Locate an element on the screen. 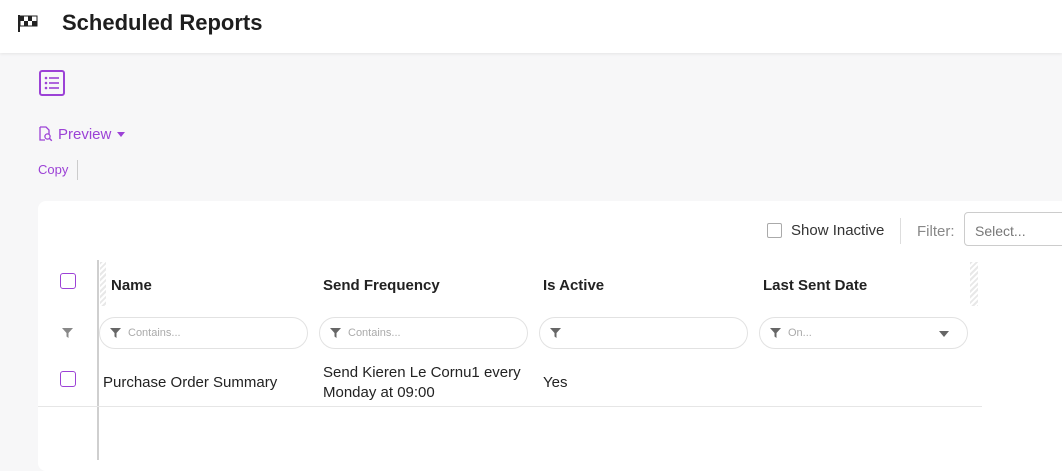 The height and width of the screenshot is (471, 1062). column-header-name: Name is located at coordinates (131, 285).